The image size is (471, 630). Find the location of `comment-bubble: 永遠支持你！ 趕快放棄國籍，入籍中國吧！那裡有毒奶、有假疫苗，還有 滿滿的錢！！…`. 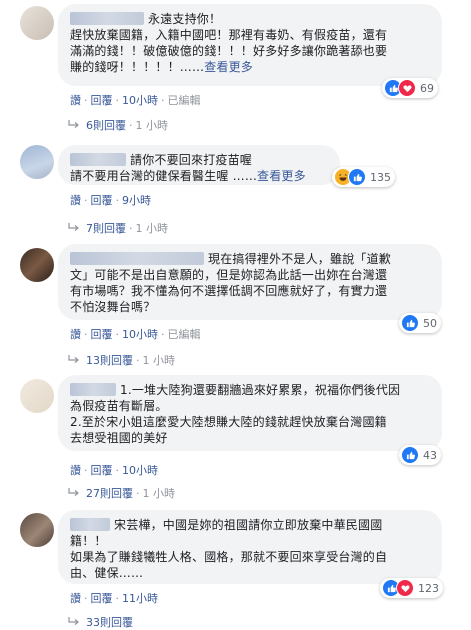

comment-bubble: 永遠支持你！ 趕快放棄國籍，入籍中國吧！那裡有毒奶、有假疫苗，還有 滿滿的錢！！… is located at coordinates (250, 45).